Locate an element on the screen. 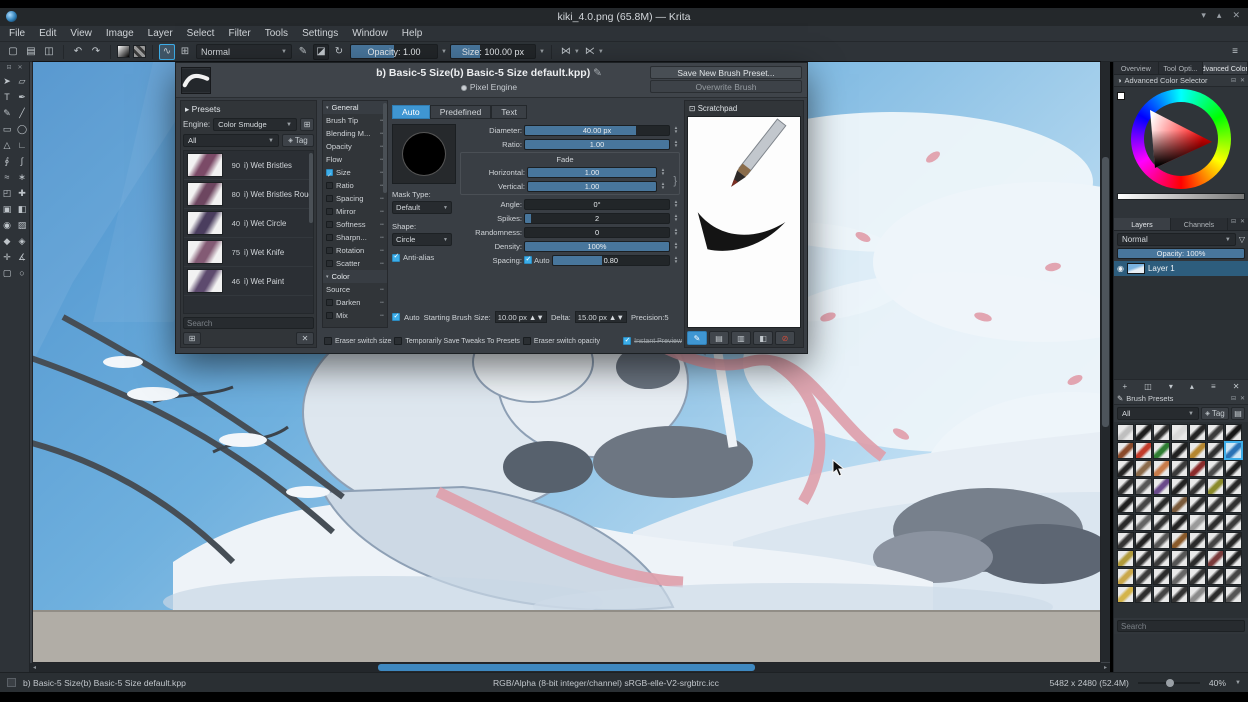 The image size is (1248, 702). brush-option-row: ▾ Mix ▪▪ is located at coordinates (355, 315).